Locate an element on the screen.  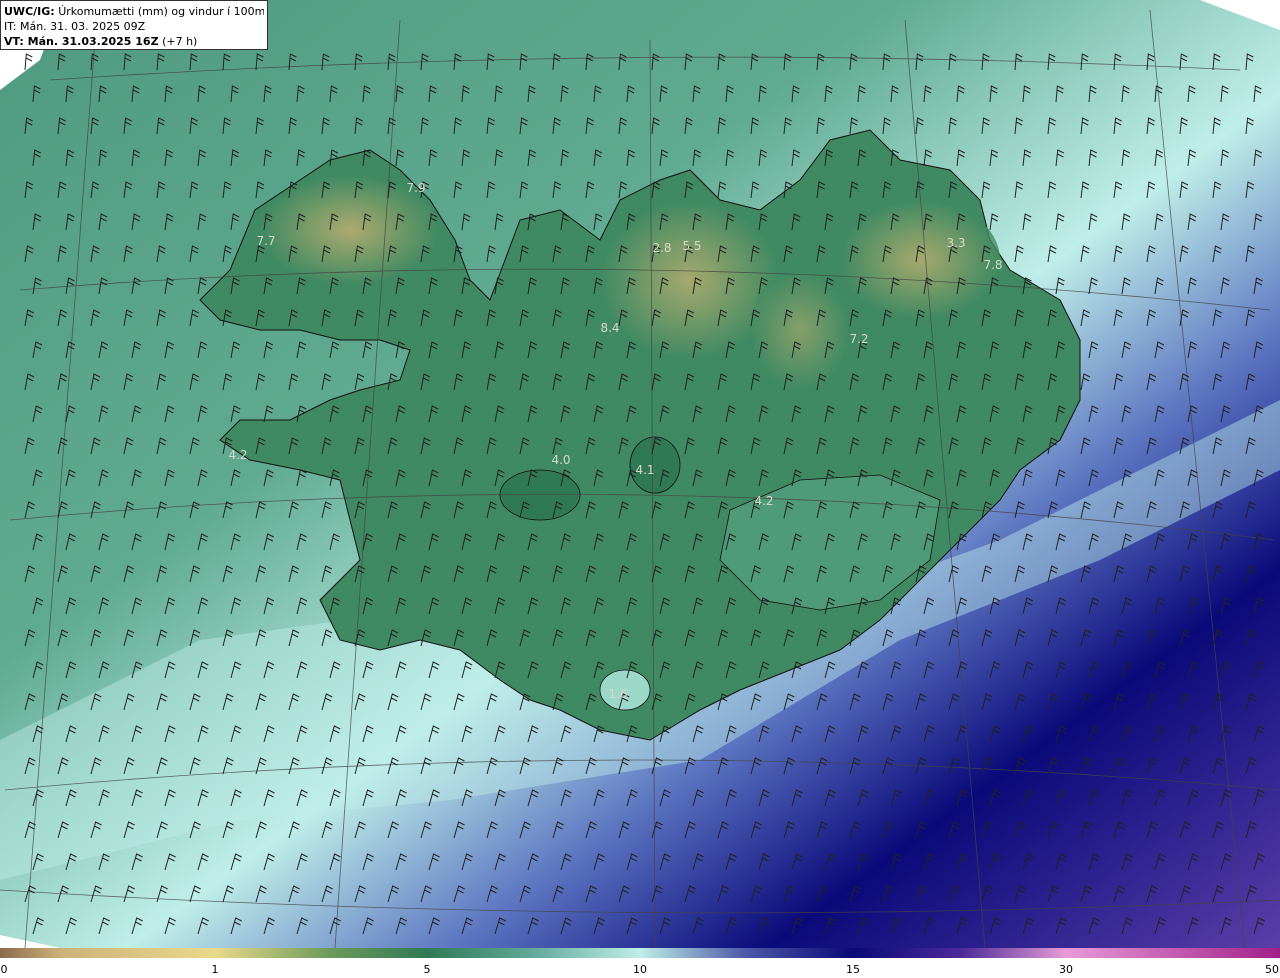
glacier-langjokull is located at coordinates (540, 495).